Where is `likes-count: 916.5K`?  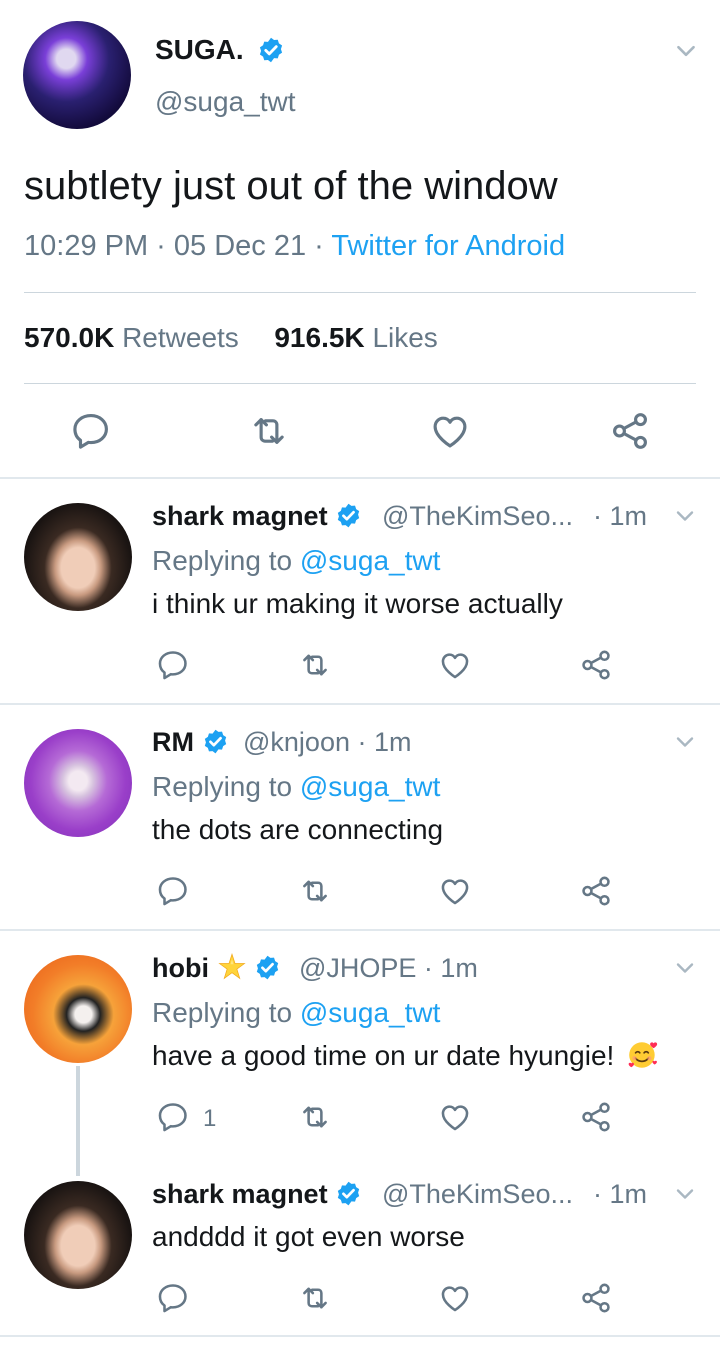
likes-count: 916.5K is located at coordinates (319, 337).